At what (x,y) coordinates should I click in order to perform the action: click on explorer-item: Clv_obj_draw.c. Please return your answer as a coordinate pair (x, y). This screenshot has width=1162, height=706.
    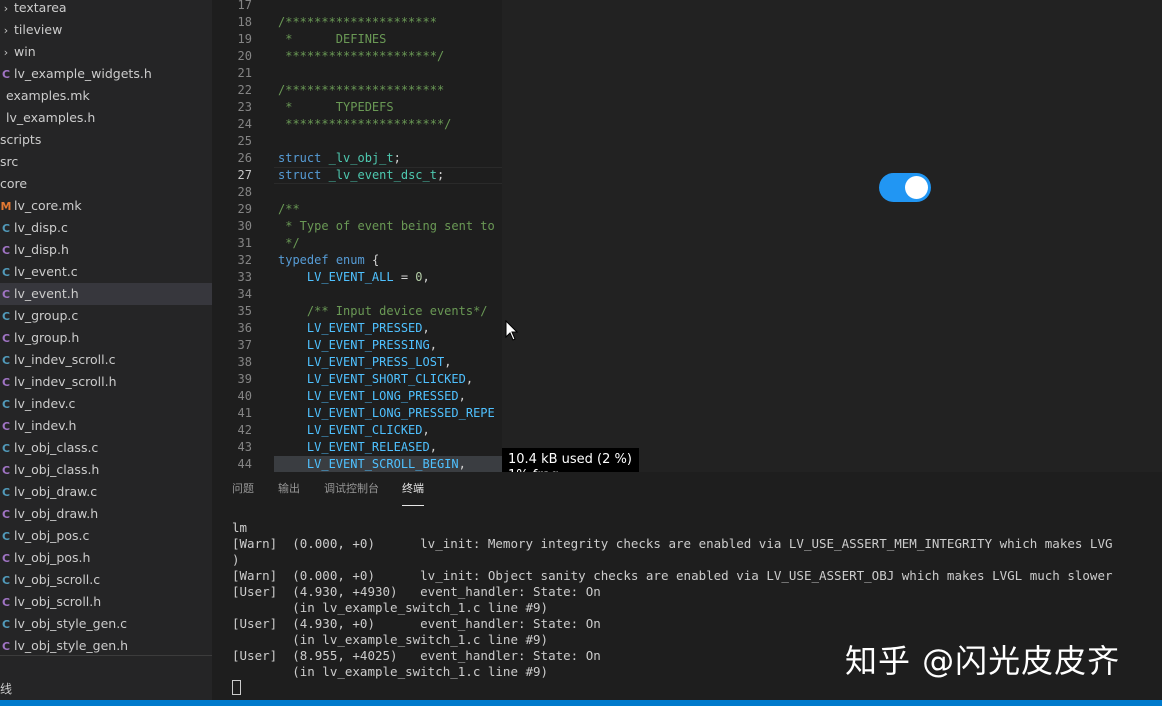
    Looking at the image, I should click on (106, 492).